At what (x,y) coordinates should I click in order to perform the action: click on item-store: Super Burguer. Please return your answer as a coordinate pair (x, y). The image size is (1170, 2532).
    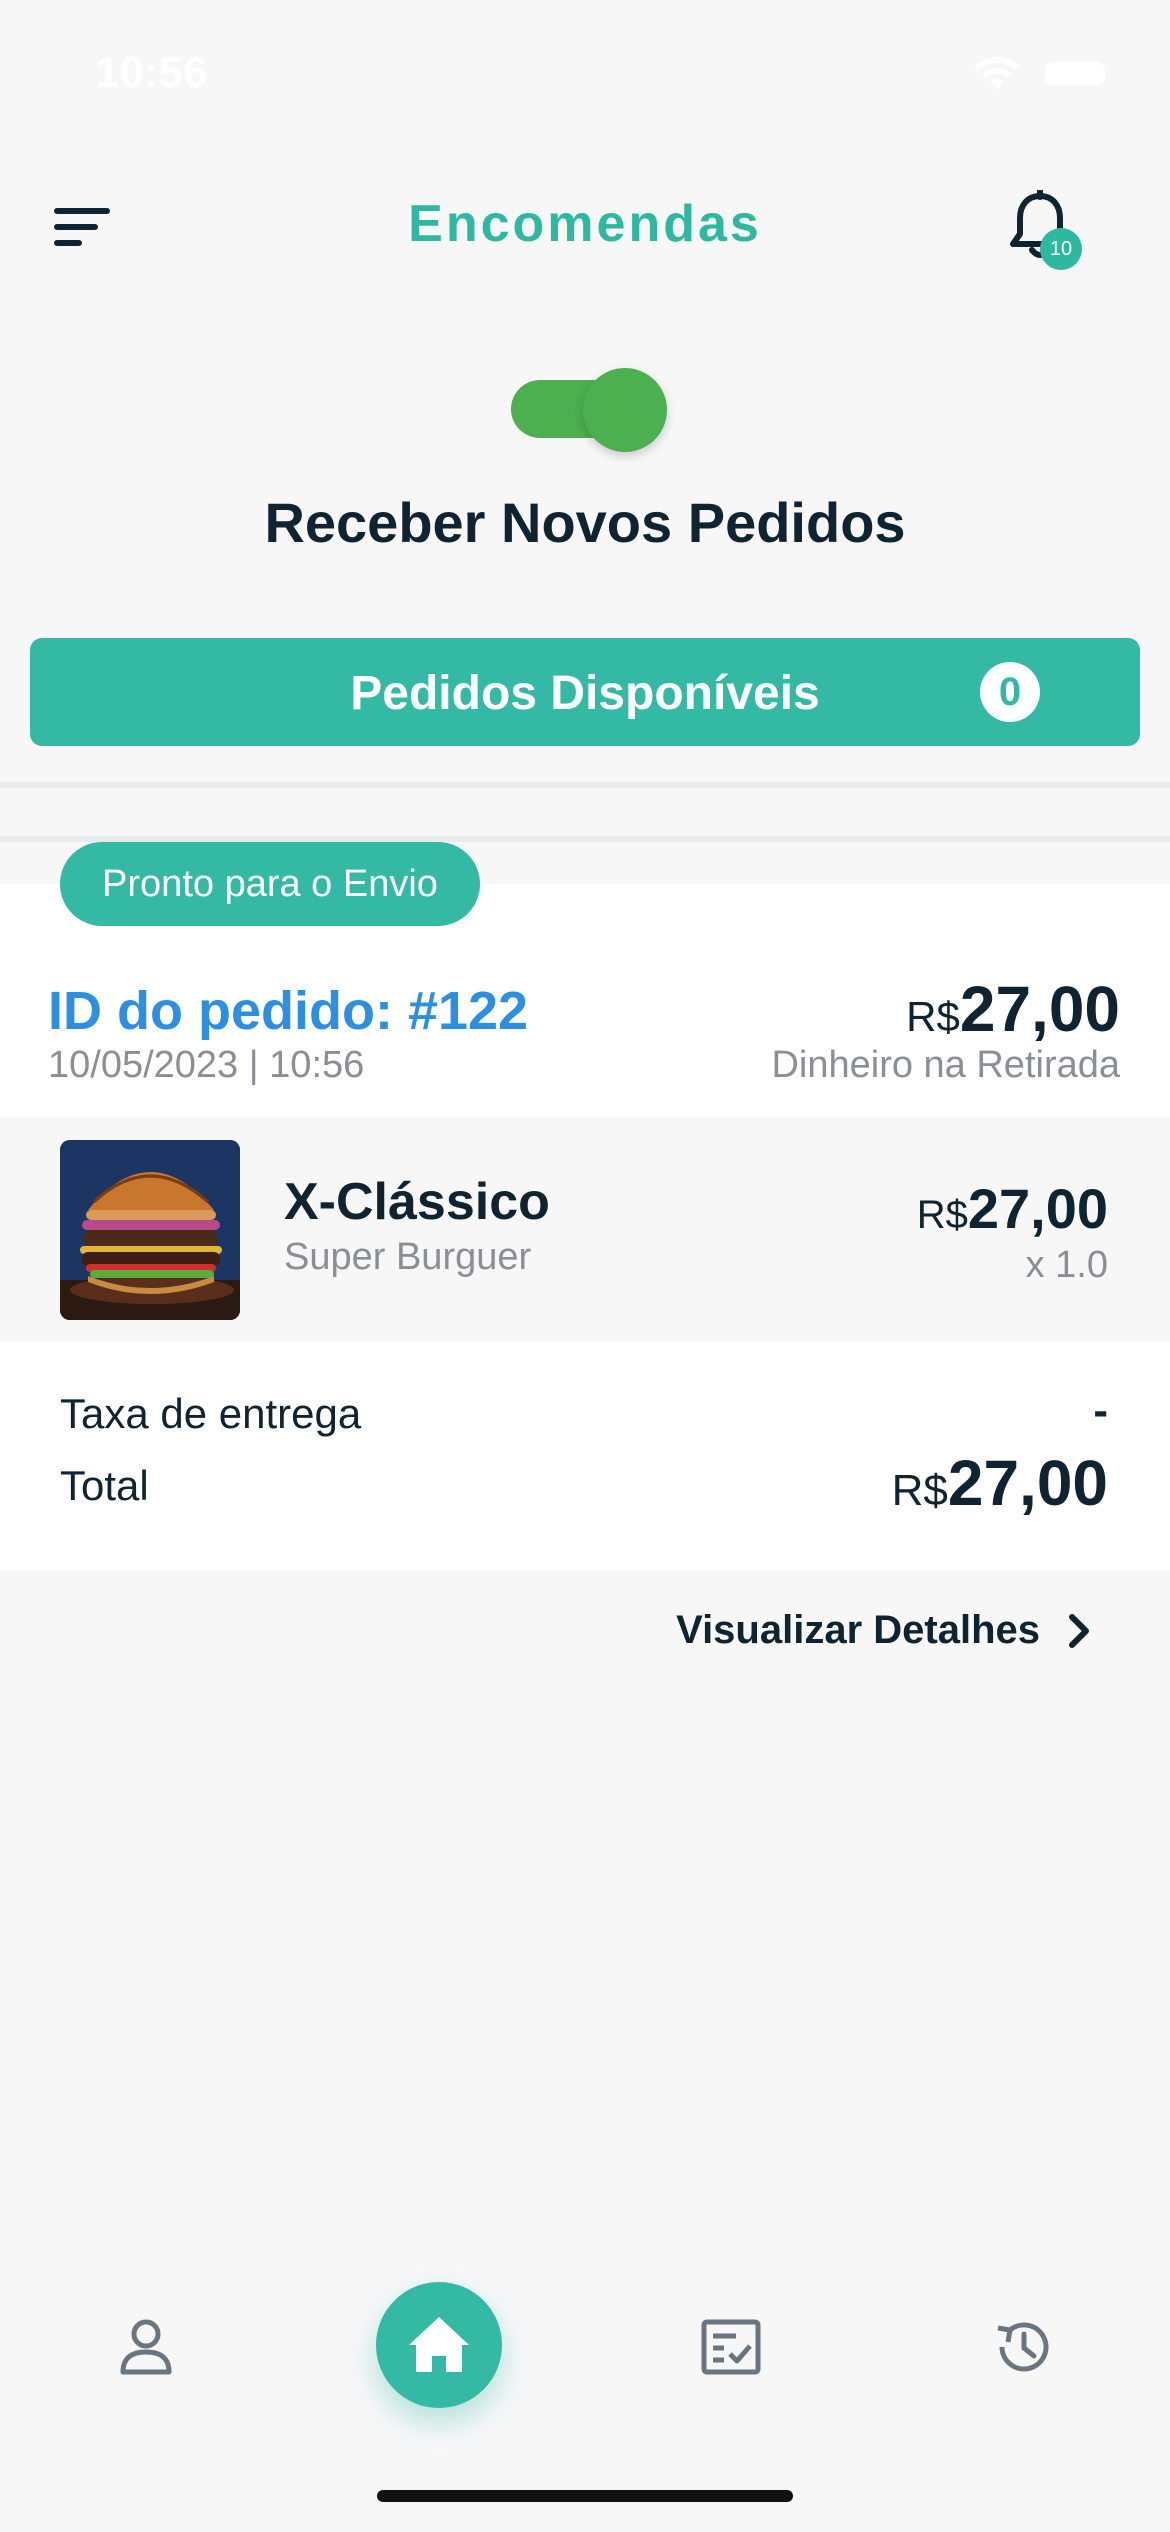
    Looking at the image, I should click on (408, 1257).